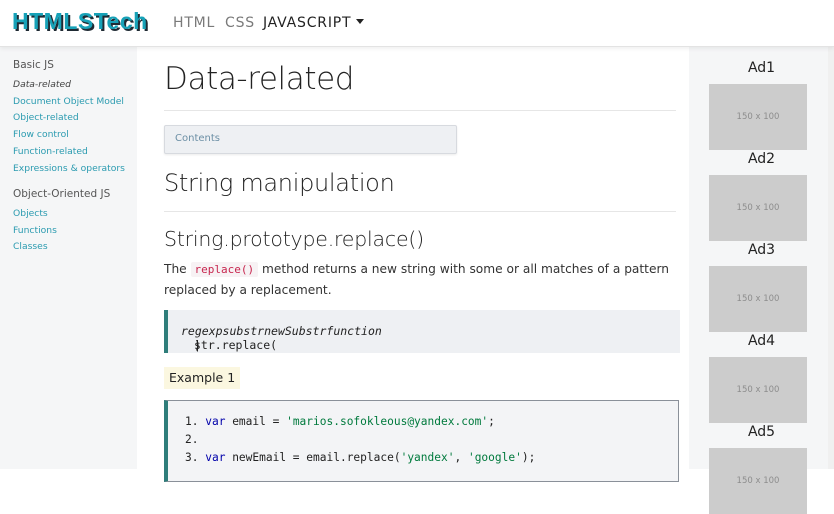  What do you see at coordinates (761, 68) in the screenshot?
I see `ad-title: Ad1` at bounding box center [761, 68].